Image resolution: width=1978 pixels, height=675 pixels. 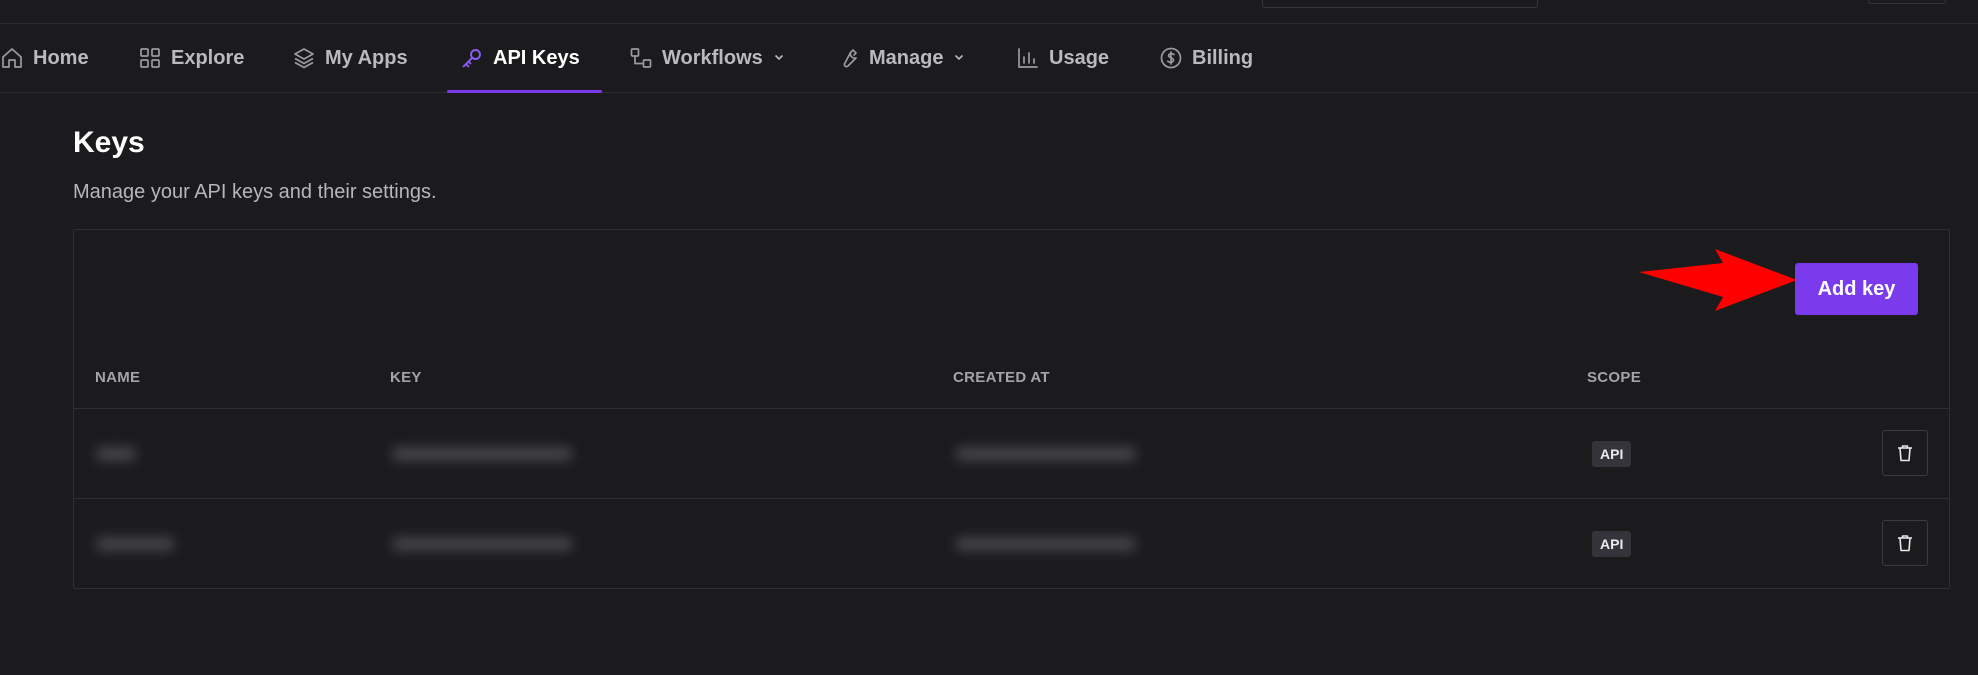 I want to click on nav-item-workflows: Workflows, so click(x=707, y=58).